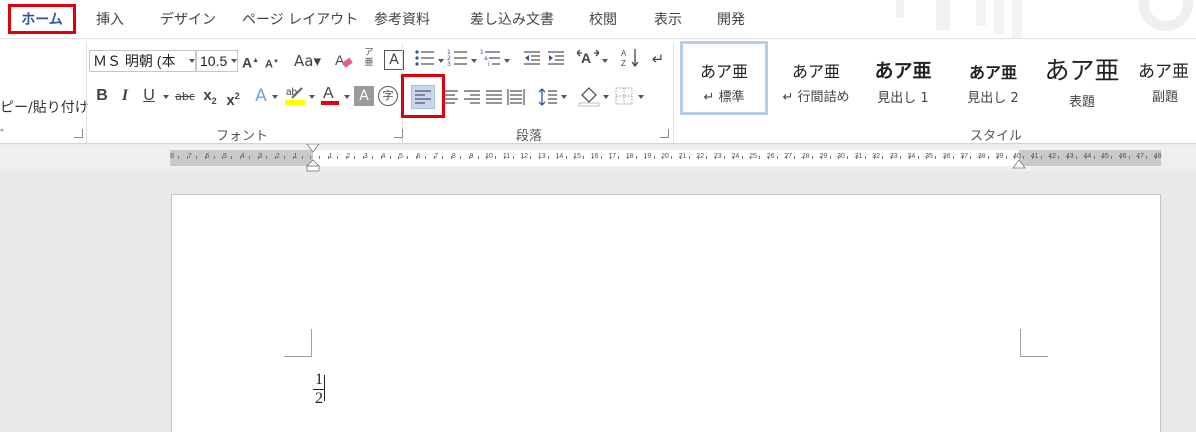  I want to click on clear-formatting-icon: A, so click(344, 63).